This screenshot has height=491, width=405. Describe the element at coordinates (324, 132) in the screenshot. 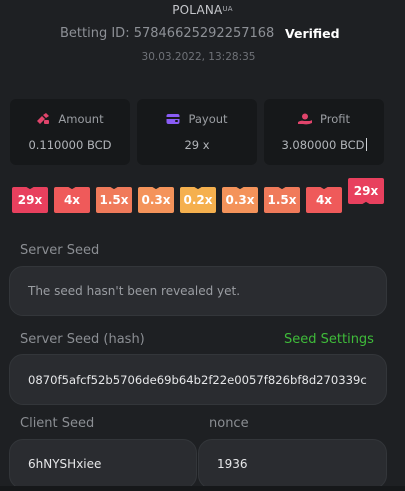

I see `profit-card: Profit 3.080000 BCD` at that location.